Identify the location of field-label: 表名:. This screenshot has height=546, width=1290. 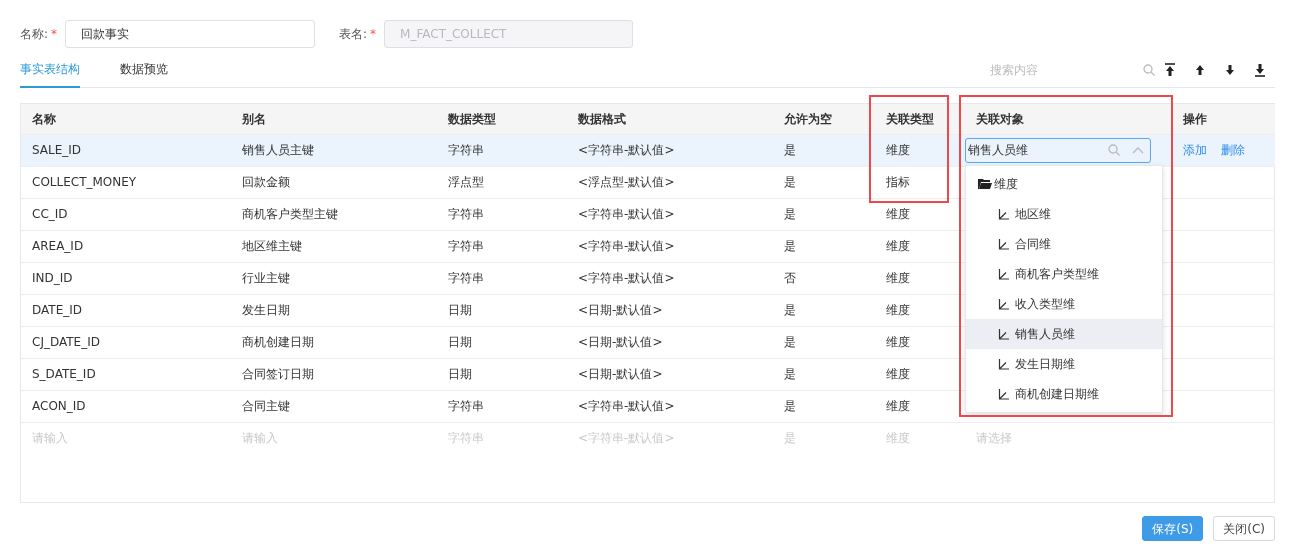
(353, 34).